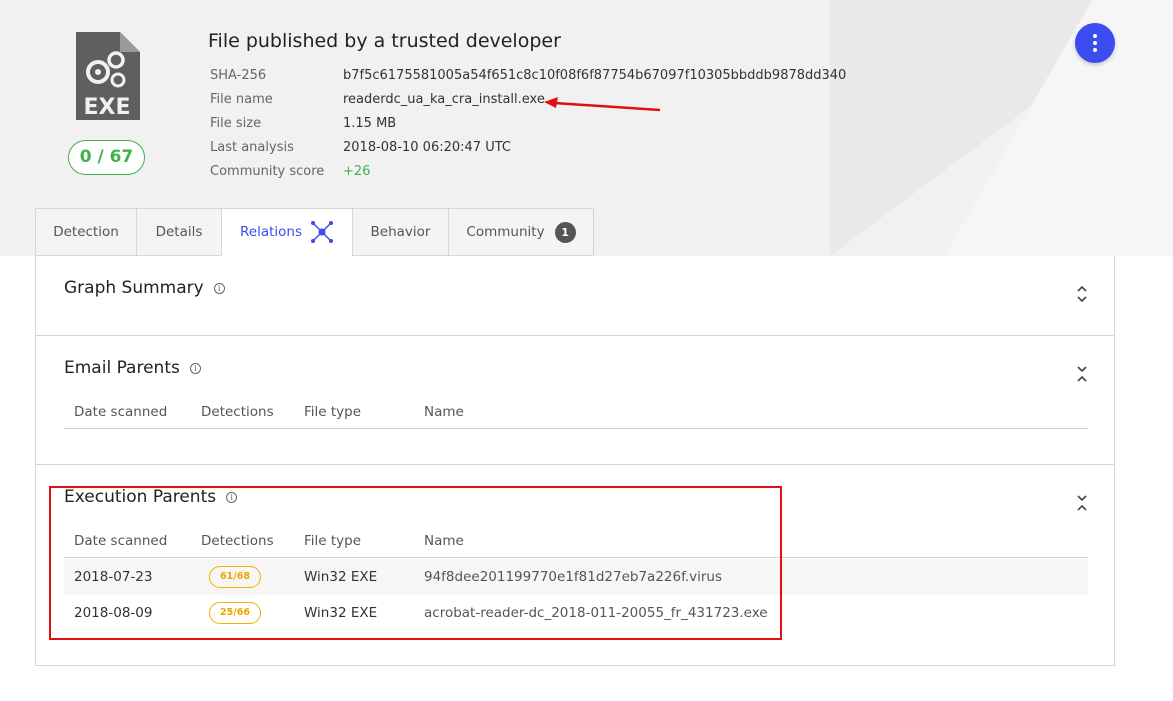  I want to click on annotation-highlight-box, so click(415, 563).